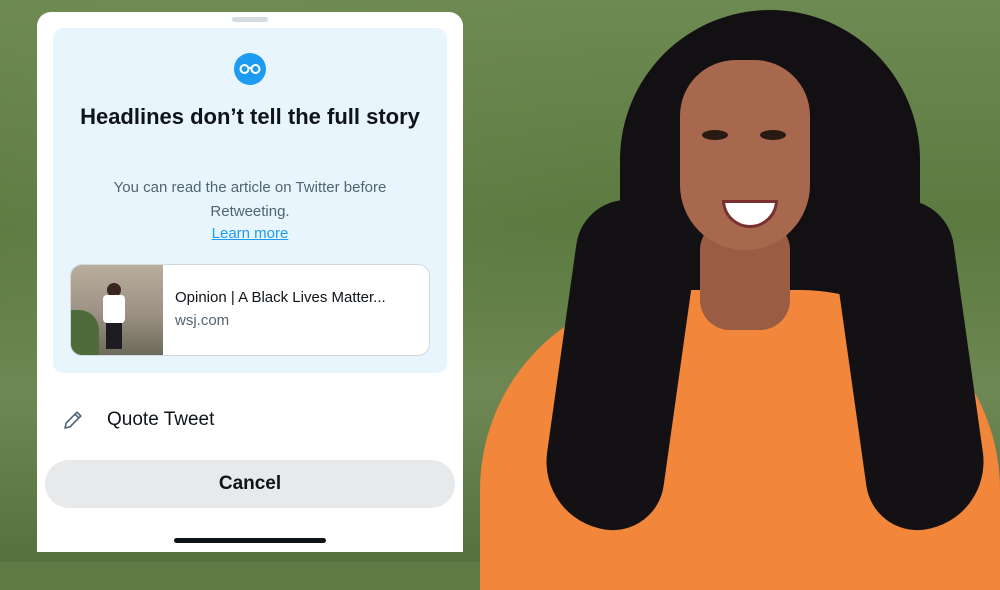 The image size is (1000, 590). Describe the element at coordinates (750, 214) in the screenshot. I see `smile` at that location.